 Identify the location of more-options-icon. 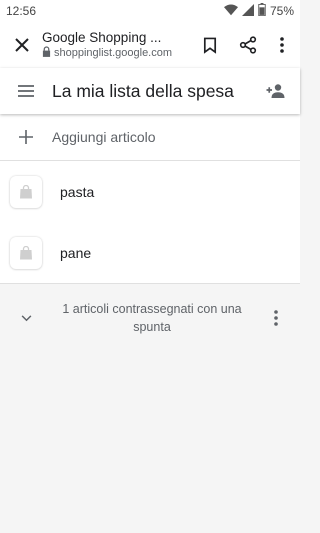
(276, 318).